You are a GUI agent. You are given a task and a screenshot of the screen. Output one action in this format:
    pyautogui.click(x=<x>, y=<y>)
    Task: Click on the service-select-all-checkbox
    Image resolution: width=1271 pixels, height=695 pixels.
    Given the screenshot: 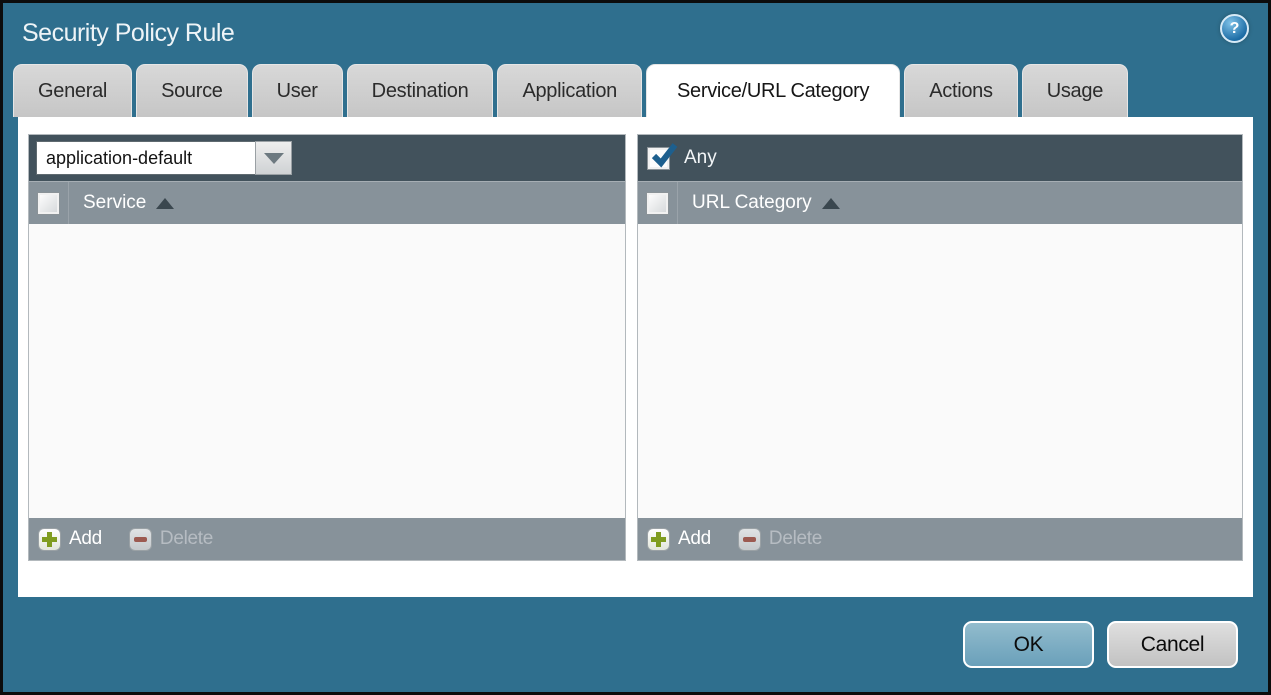 What is the action you would take?
    pyautogui.click(x=48, y=203)
    